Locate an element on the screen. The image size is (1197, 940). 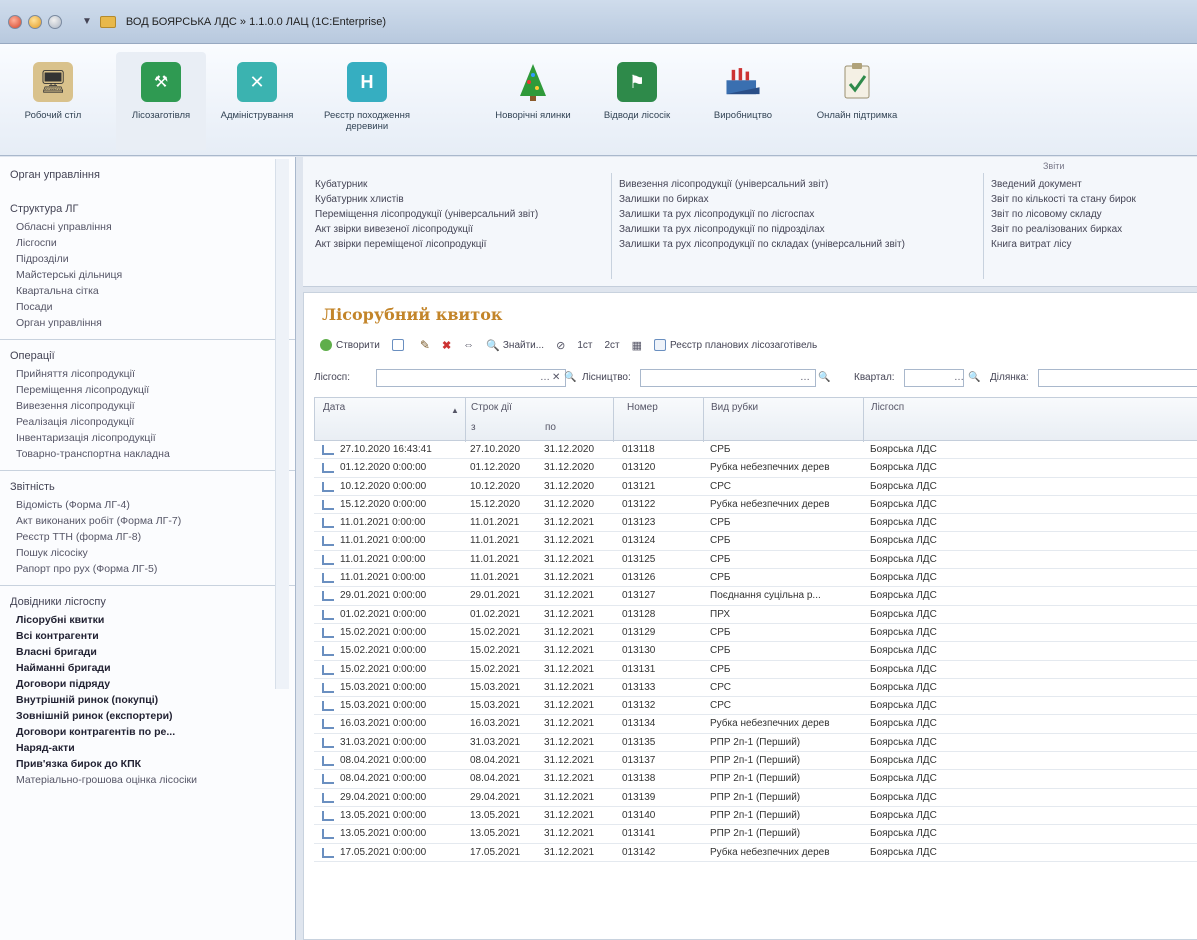
ribbon-item-production: Виробництво is located at coordinates (743, 89).